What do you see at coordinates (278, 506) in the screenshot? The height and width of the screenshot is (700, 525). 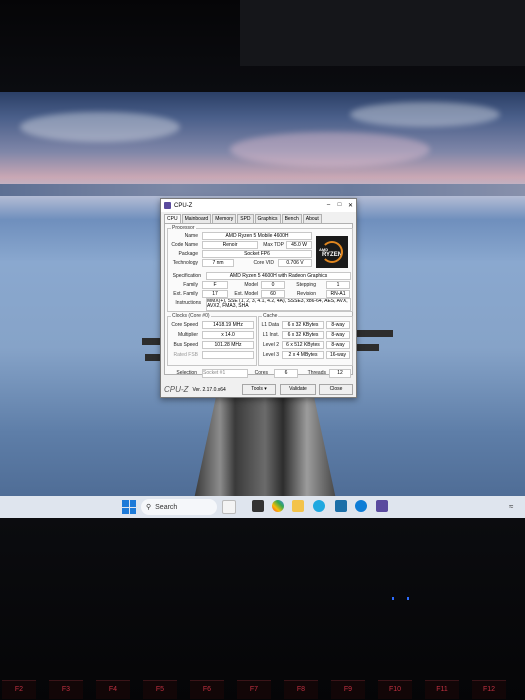 I see `chrome-icon` at bounding box center [278, 506].